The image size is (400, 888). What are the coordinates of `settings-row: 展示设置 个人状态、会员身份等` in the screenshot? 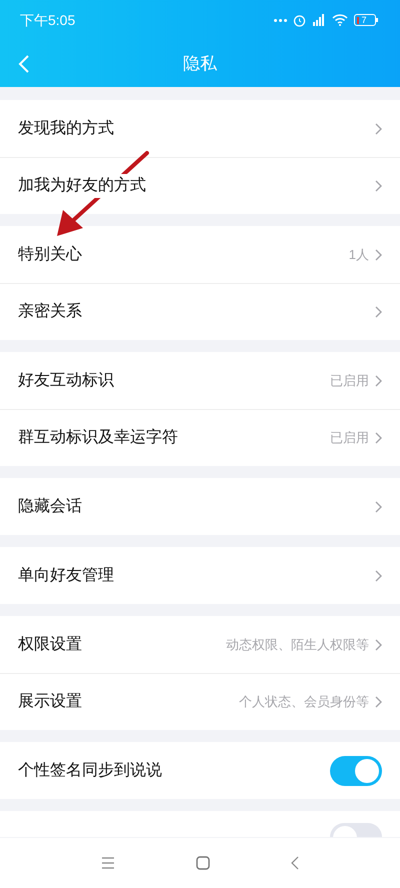 It's located at (200, 701).